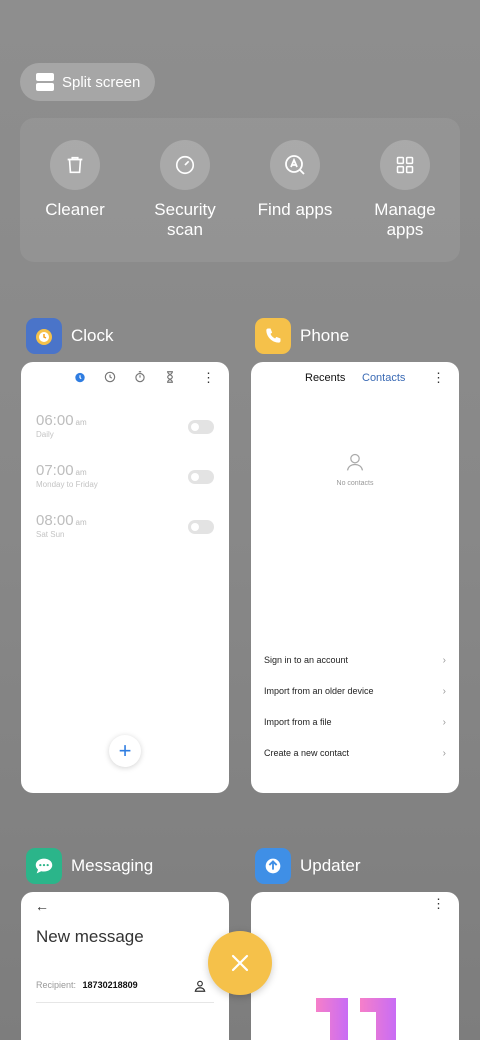 This screenshot has height=1040, width=480. What do you see at coordinates (45, 82) in the screenshot?
I see `split-screen-icon` at bounding box center [45, 82].